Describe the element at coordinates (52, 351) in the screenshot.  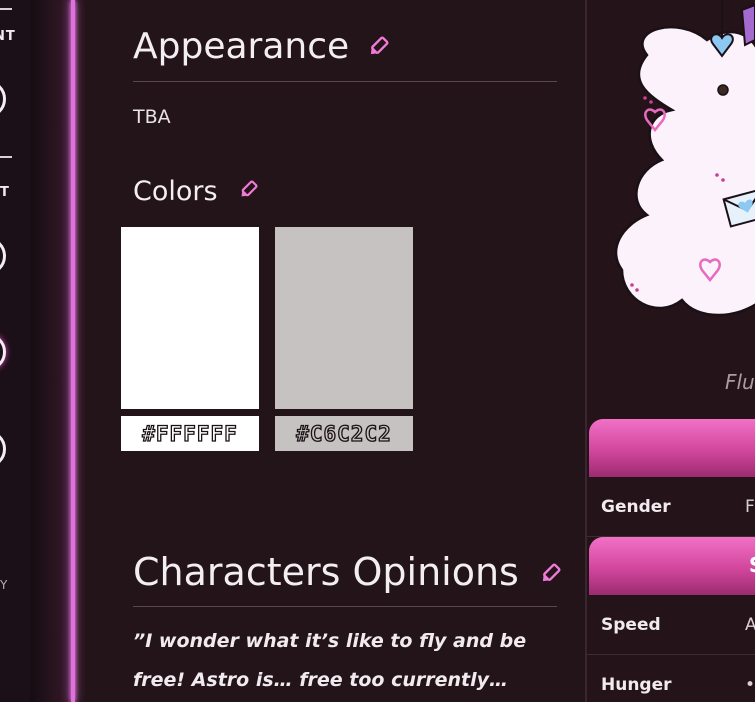
I see `sidebar-shadow` at that location.